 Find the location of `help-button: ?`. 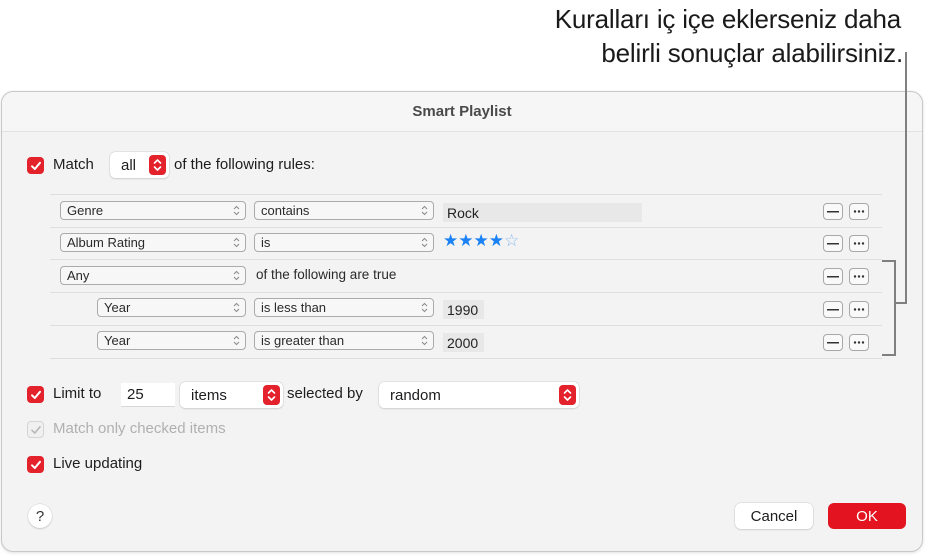

help-button: ? is located at coordinates (40, 516).